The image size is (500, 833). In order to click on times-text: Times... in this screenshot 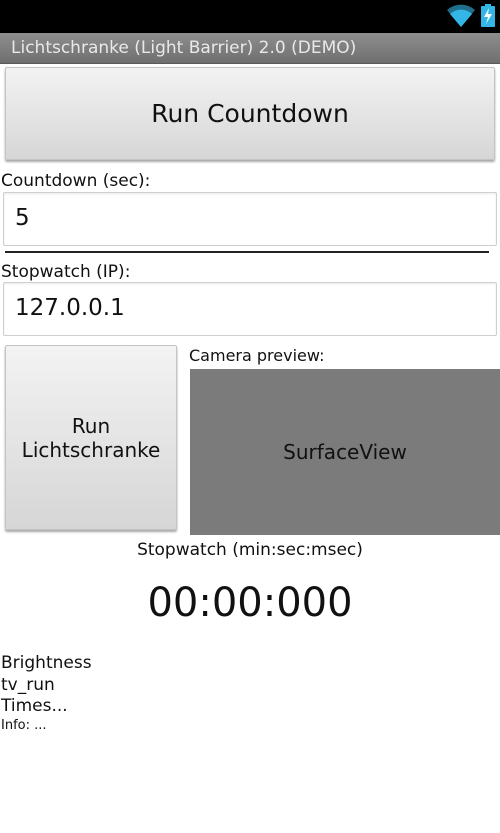, I will do `click(34, 706)`.